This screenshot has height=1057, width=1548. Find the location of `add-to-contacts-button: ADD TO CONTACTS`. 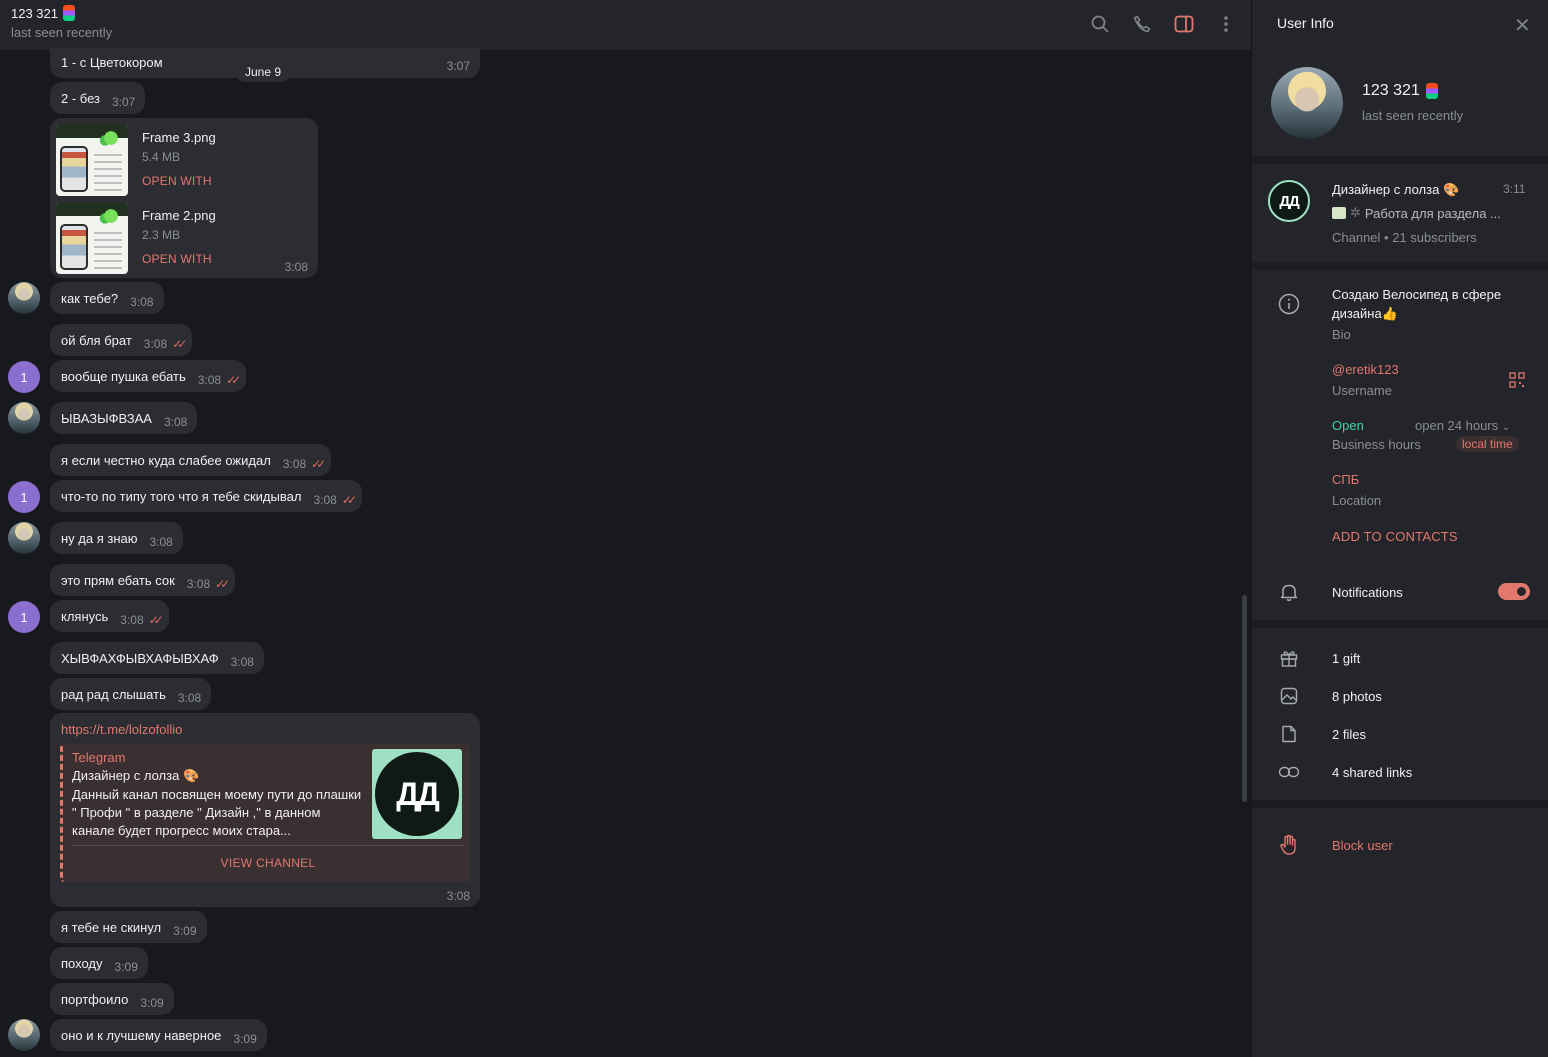

add-to-contacts-button: ADD TO CONTACTS is located at coordinates (1395, 536).